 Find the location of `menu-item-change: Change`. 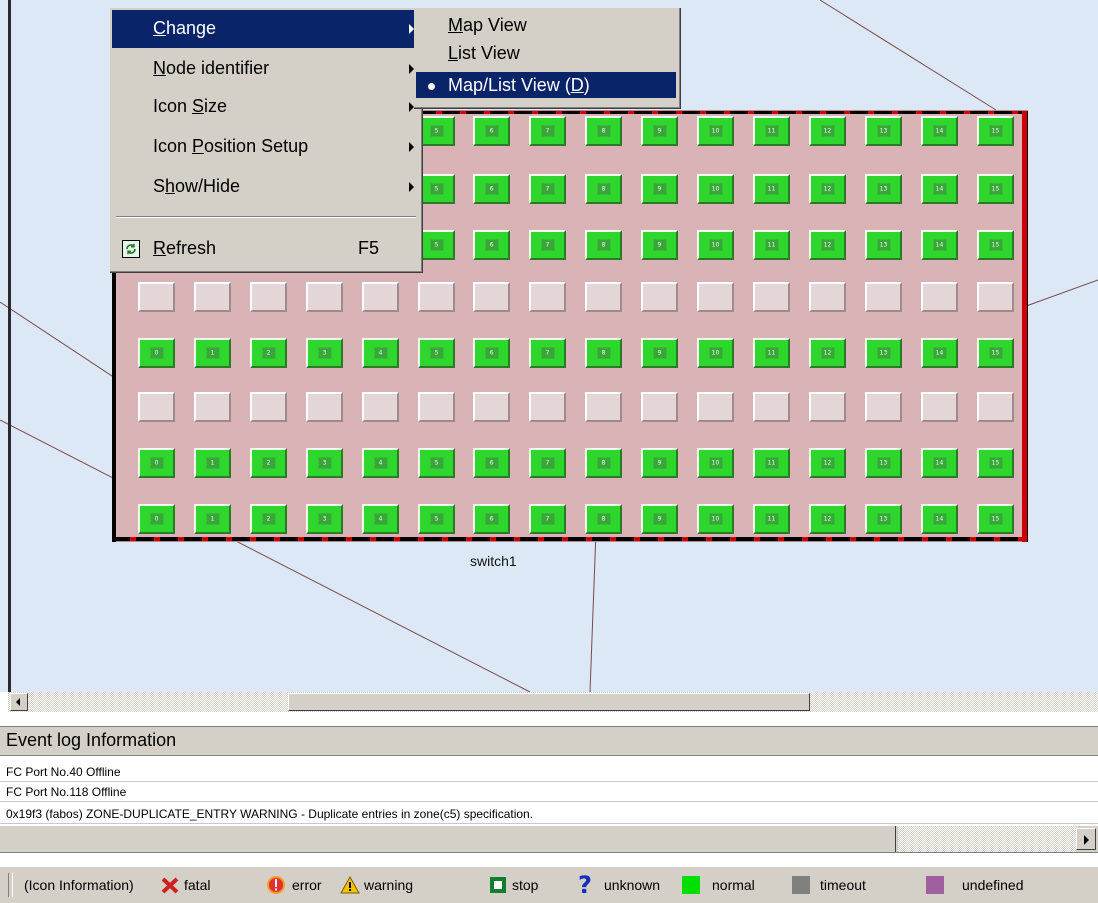

menu-item-change: Change is located at coordinates (265, 29).